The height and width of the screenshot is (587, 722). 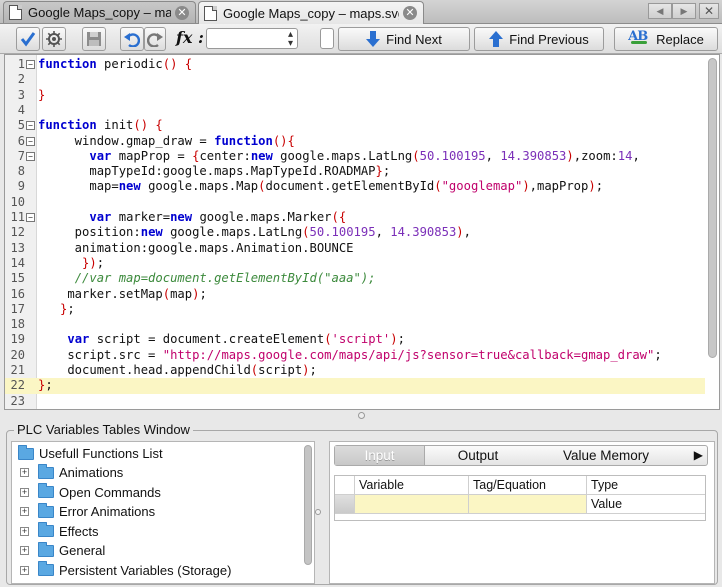 I want to click on code-line: 22};, so click(x=355, y=386).